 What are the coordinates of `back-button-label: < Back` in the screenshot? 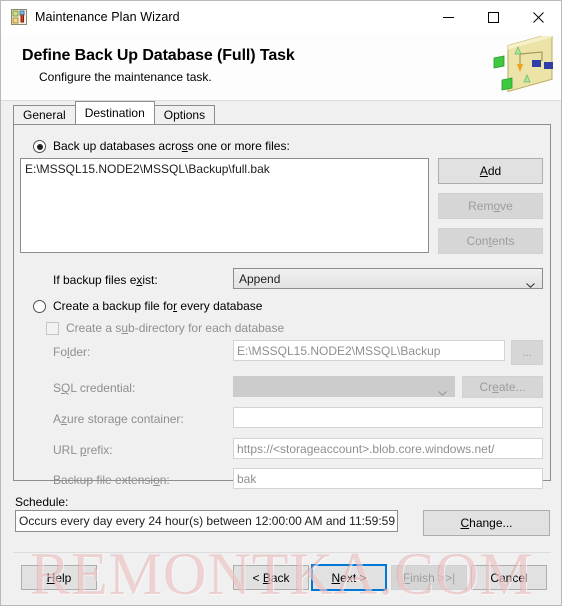 It's located at (271, 577).